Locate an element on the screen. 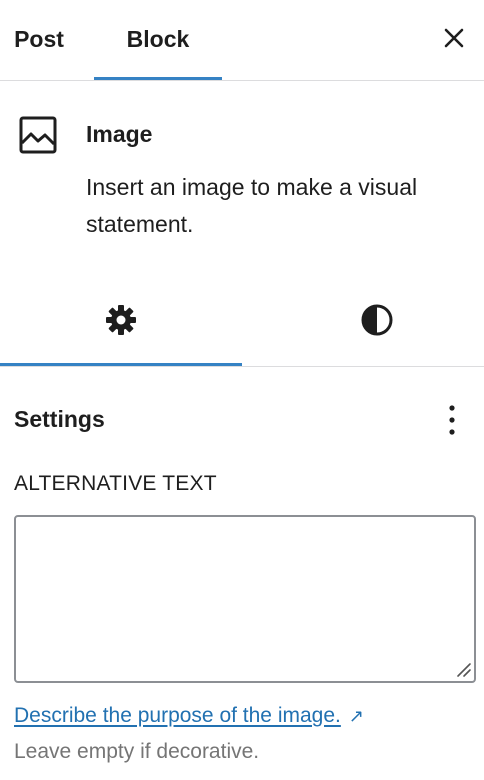 The image size is (484, 780). alt-text-help-row: Describe the purpose of the image. ↗ is located at coordinates (189, 716).